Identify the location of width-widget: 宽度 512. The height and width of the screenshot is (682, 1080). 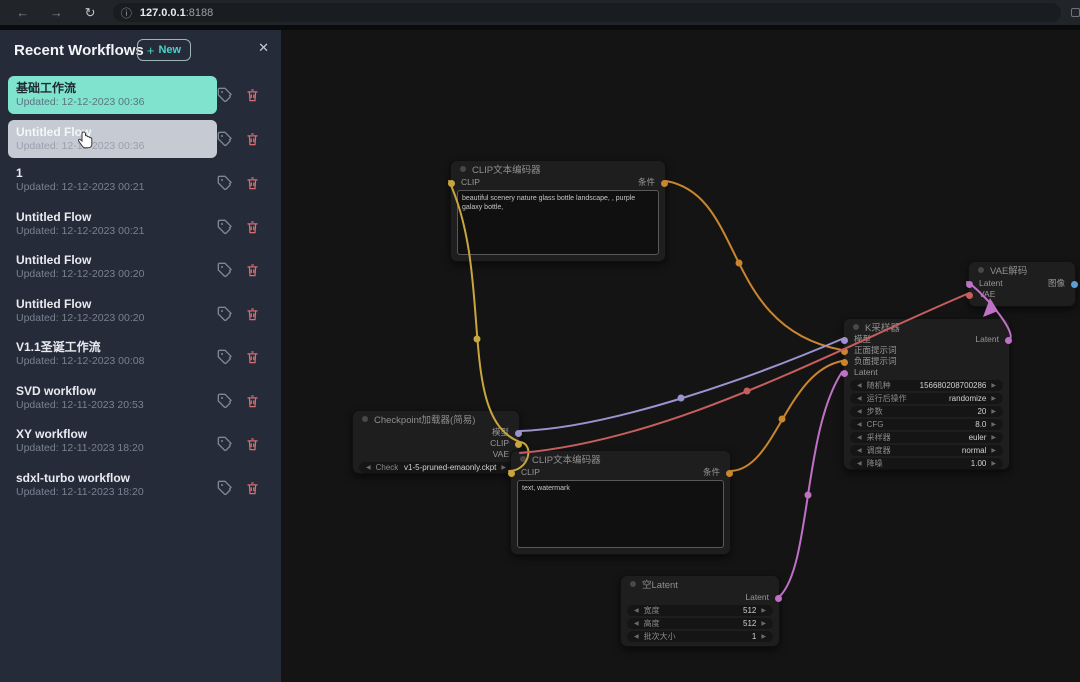
(700, 610).